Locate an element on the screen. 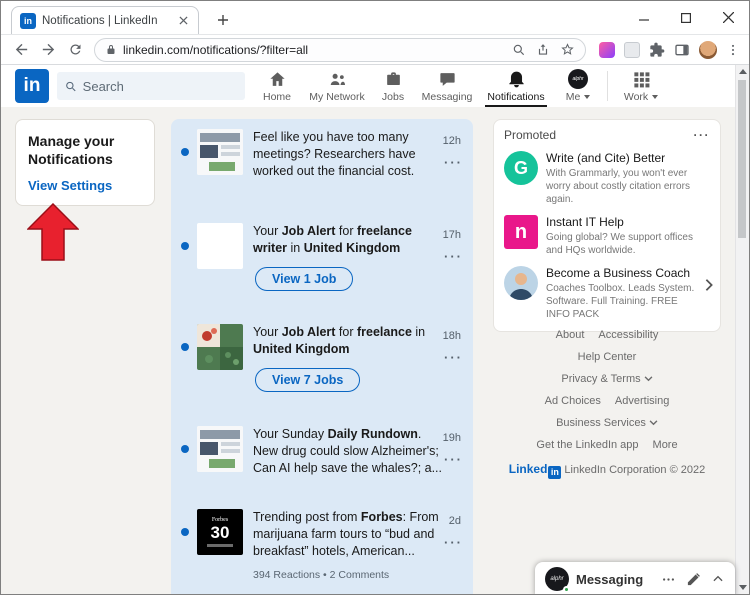 The width and height of the screenshot is (750, 595). chrome-menu-icon is located at coordinates (733, 50).